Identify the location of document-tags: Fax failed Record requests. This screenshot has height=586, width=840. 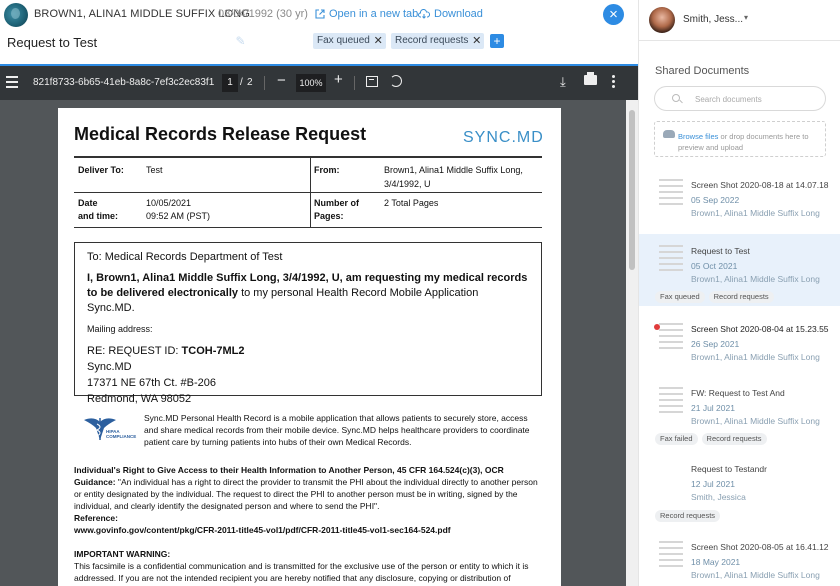
(711, 439).